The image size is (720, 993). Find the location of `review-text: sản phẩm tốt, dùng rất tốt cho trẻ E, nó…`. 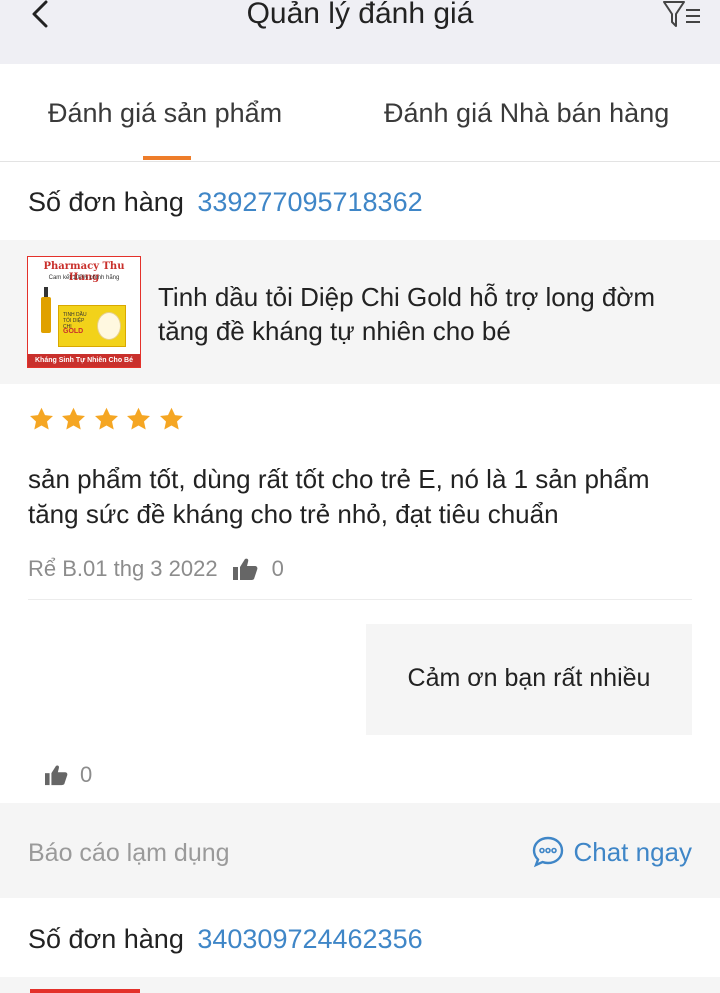

review-text: sản phẩm tốt, dùng rất tốt cho trẻ E, nó… is located at coordinates (339, 496).